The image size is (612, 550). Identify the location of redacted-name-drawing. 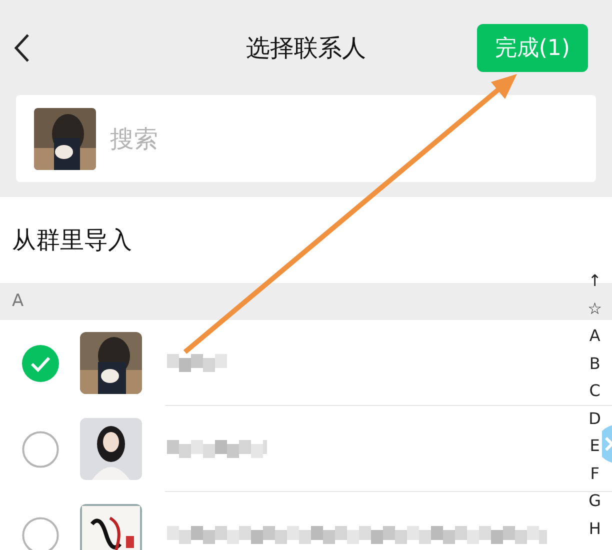
(197, 363).